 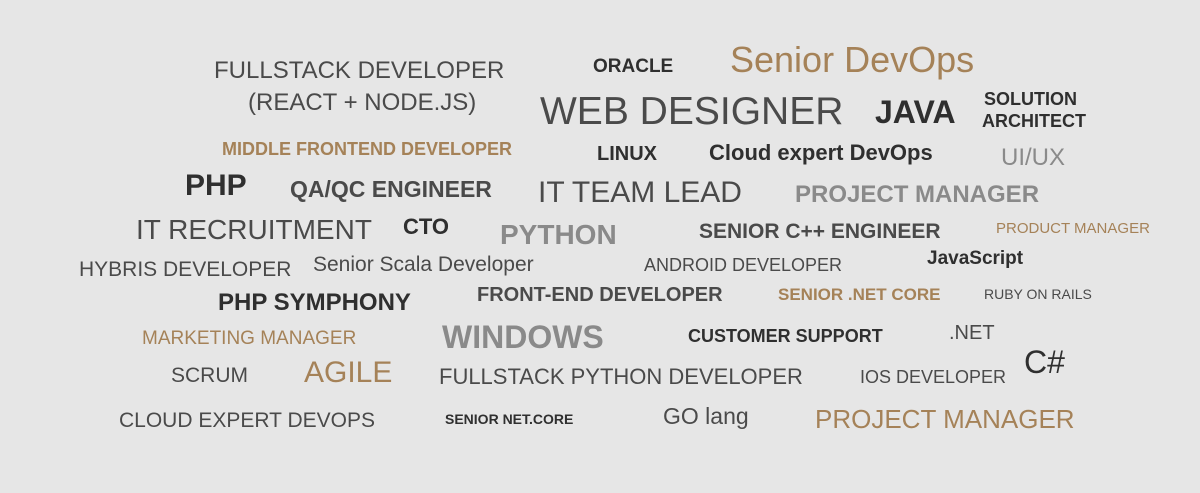 What do you see at coordinates (627, 154) in the screenshot?
I see `tag-linux: LINUX` at bounding box center [627, 154].